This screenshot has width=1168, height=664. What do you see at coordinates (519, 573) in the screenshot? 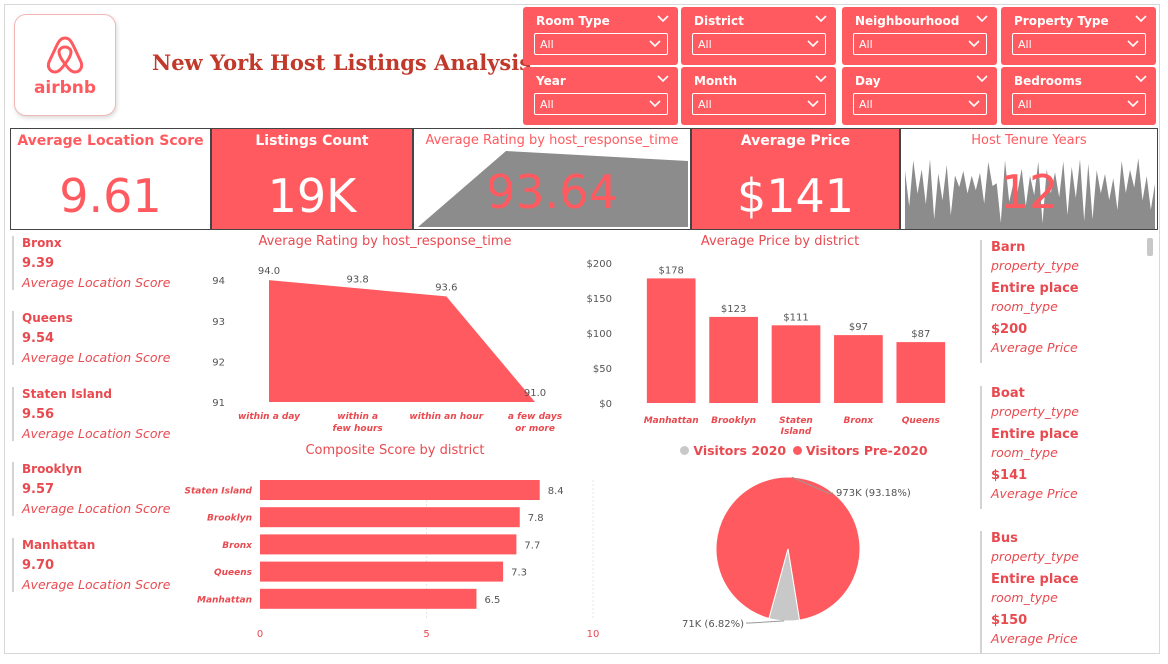
I see `composite-data-label: 7.3` at bounding box center [519, 573].